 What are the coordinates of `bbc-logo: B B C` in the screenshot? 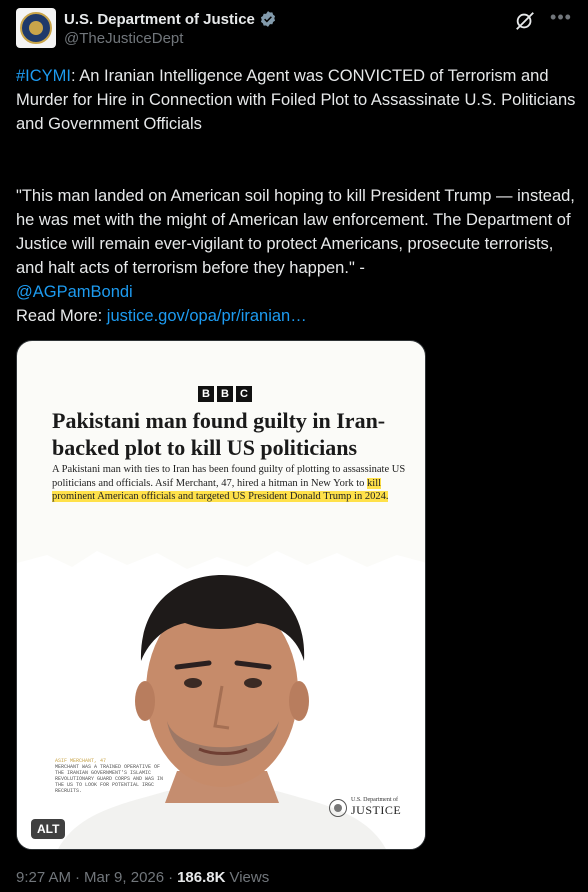 It's located at (225, 394).